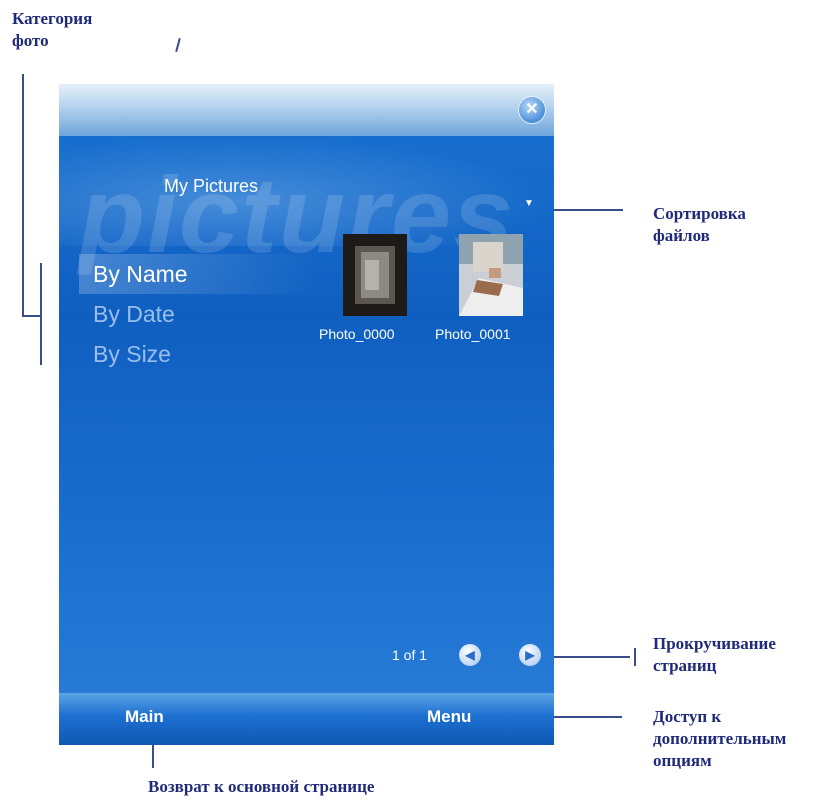 Image resolution: width=824 pixels, height=803 pixels. What do you see at coordinates (714, 655) in the screenshot?
I see `page-scroll-callout: Прокручивание страниц` at bounding box center [714, 655].